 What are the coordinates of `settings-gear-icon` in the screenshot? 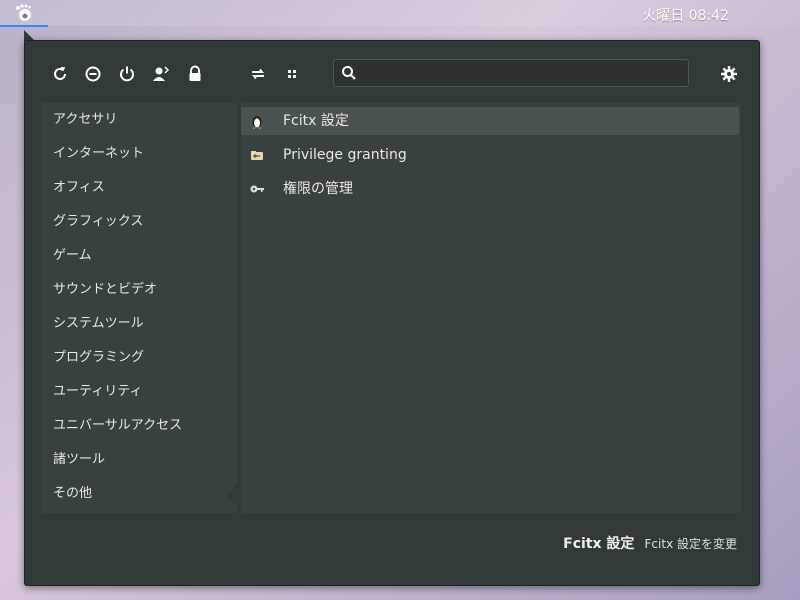 It's located at (729, 74).